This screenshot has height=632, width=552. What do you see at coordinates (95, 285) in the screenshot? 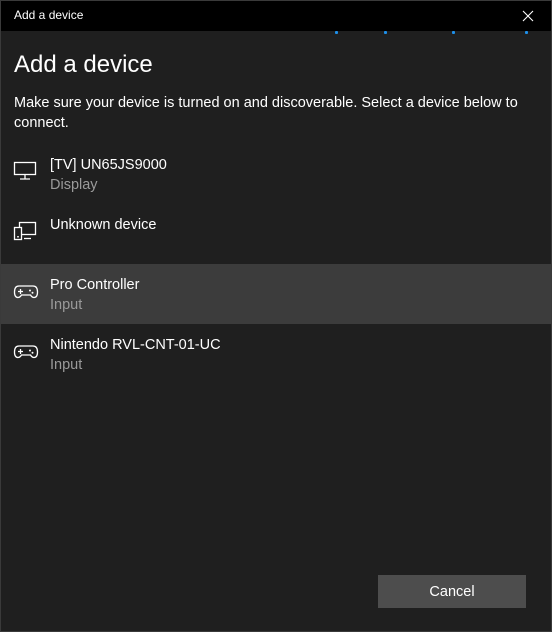
I see `device-name: Pro Controller` at bounding box center [95, 285].